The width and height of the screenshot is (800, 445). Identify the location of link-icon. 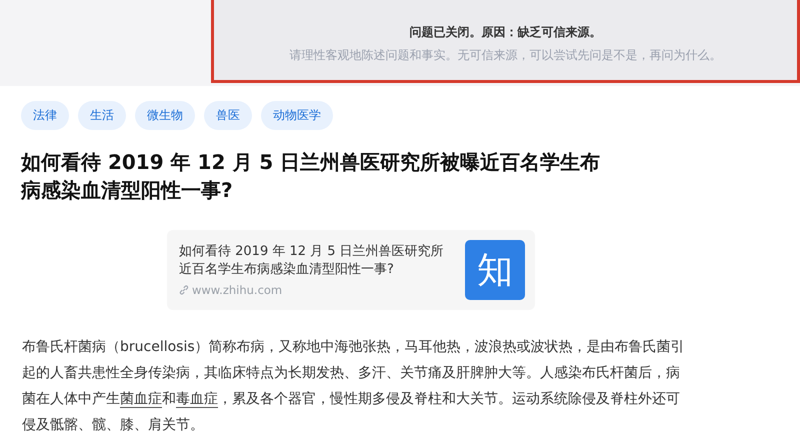
(184, 290).